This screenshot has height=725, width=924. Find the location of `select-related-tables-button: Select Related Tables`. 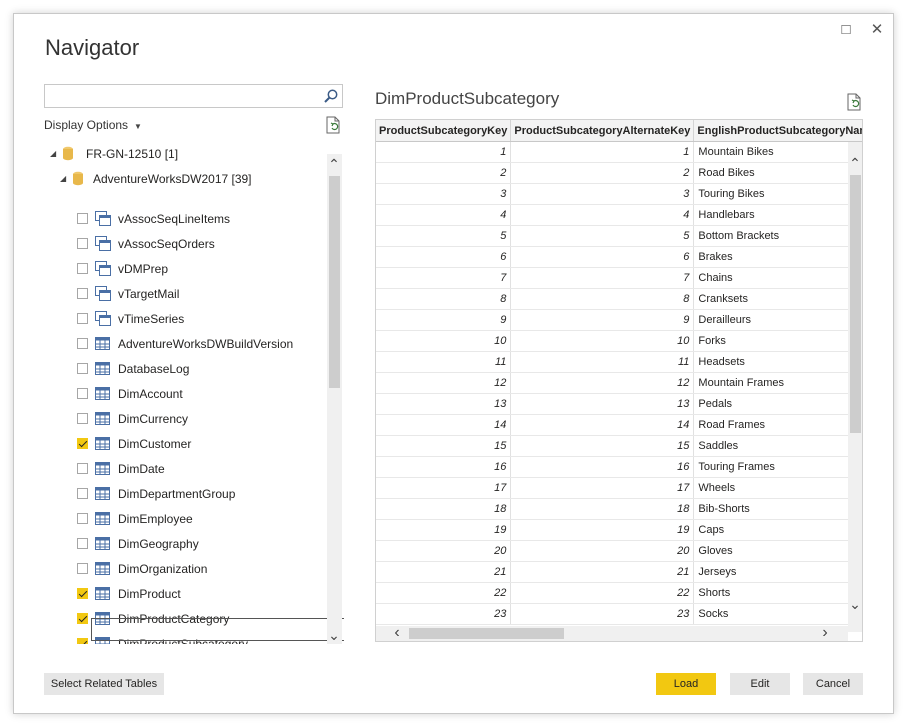

select-related-tables-button: Select Related Tables is located at coordinates (104, 684).